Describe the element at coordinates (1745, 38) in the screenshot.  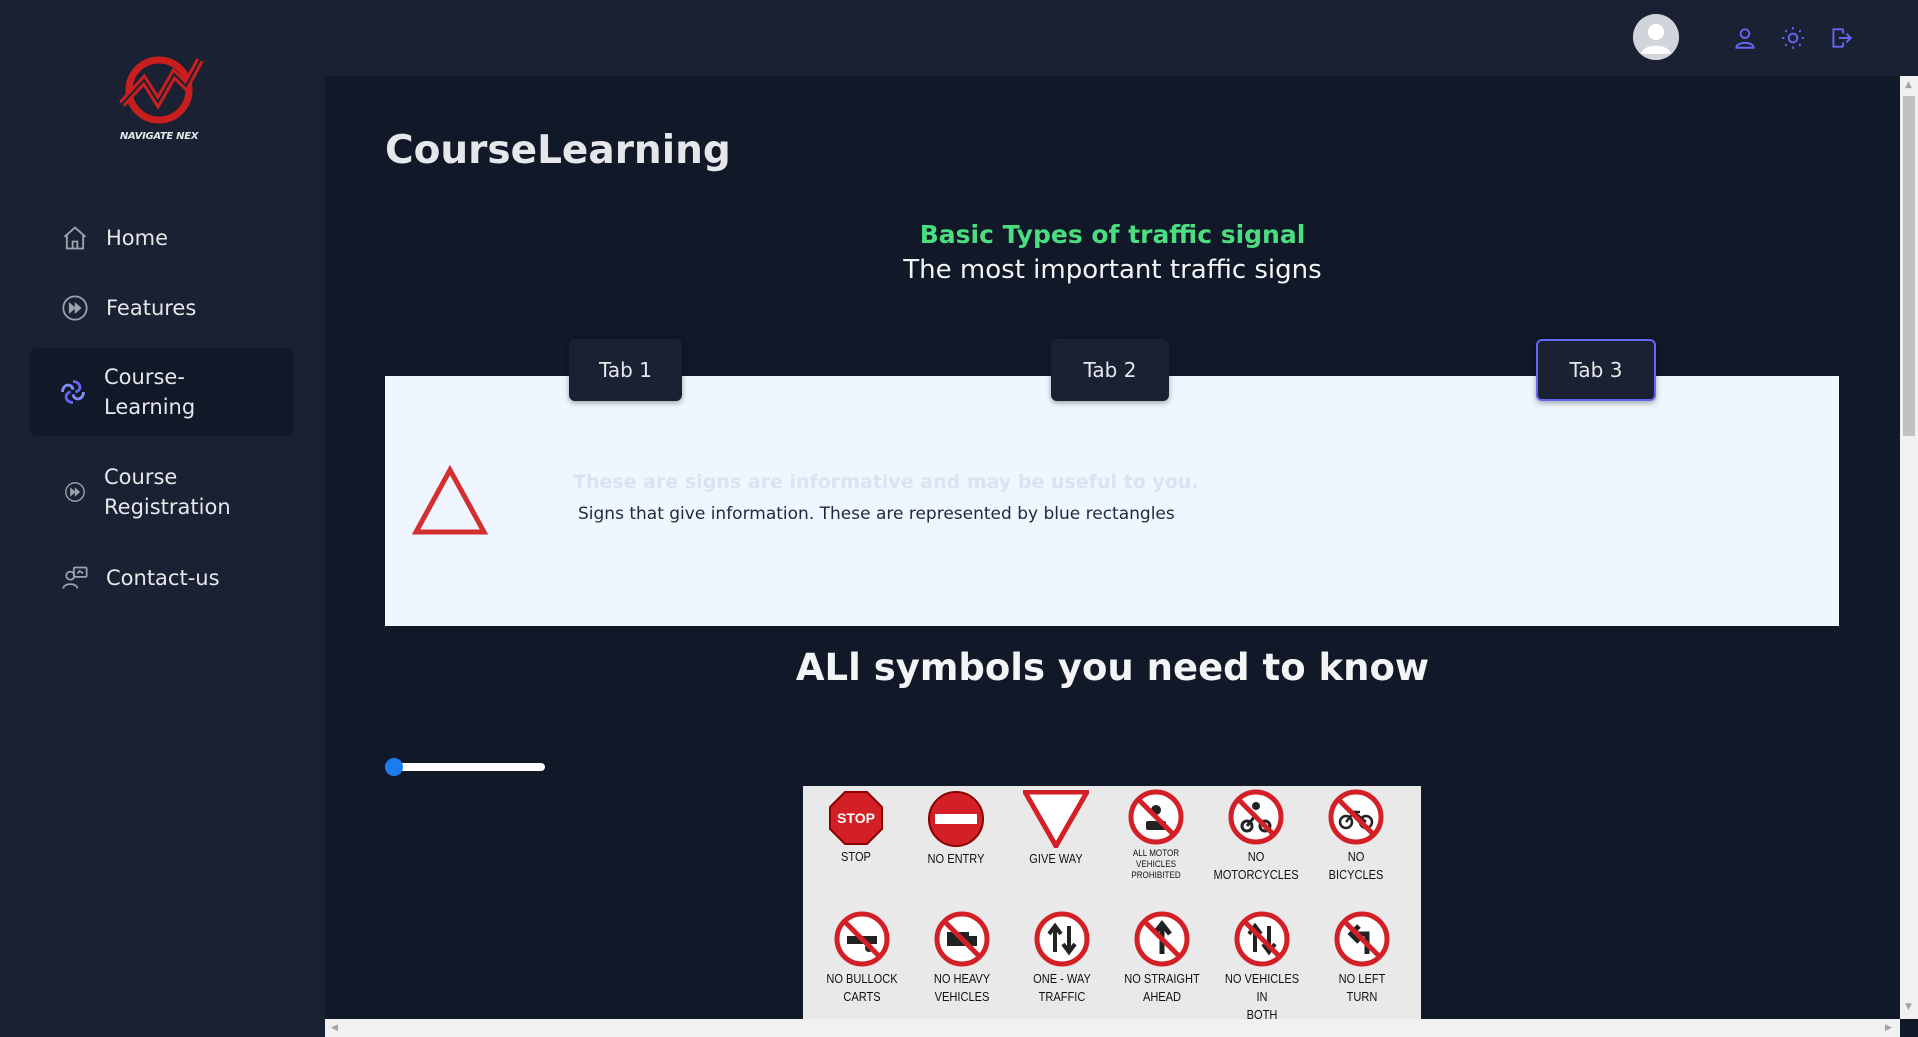
I see `user-icon` at that location.